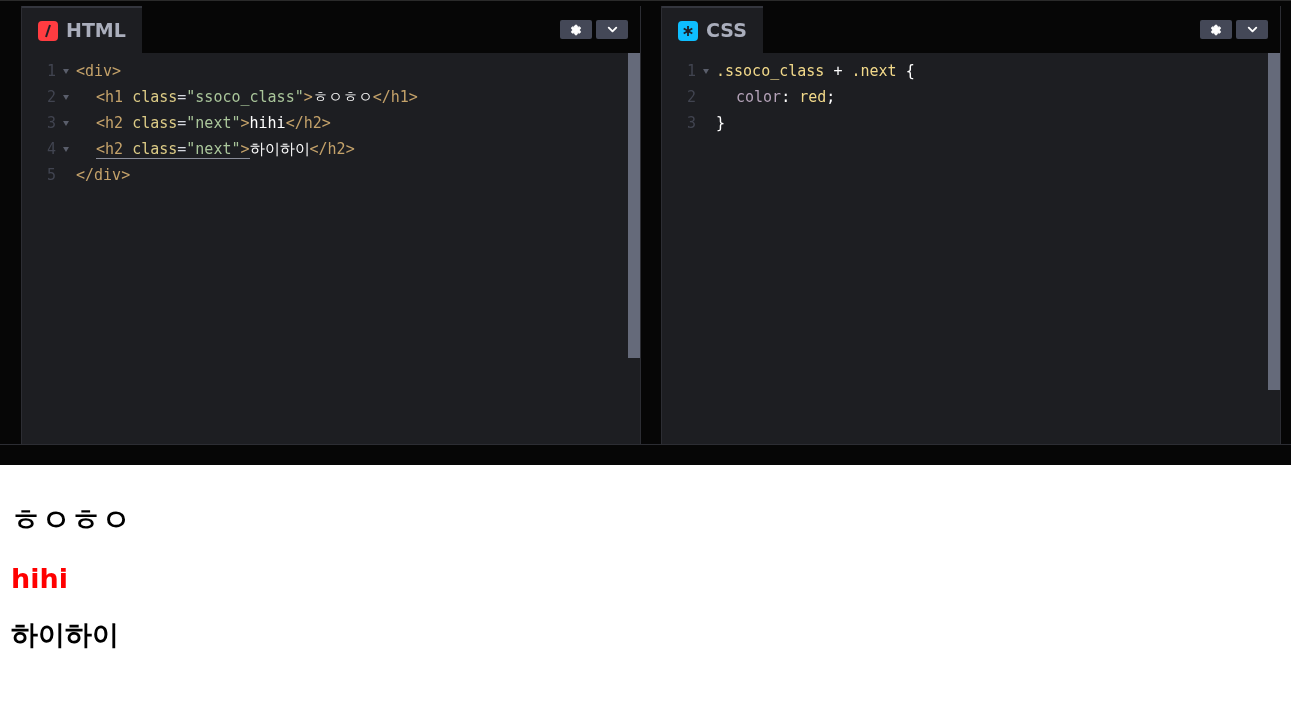 The width and height of the screenshot is (1291, 705). I want to click on preview-heading: ㅎㅇㅎㅇ, so click(71, 520).